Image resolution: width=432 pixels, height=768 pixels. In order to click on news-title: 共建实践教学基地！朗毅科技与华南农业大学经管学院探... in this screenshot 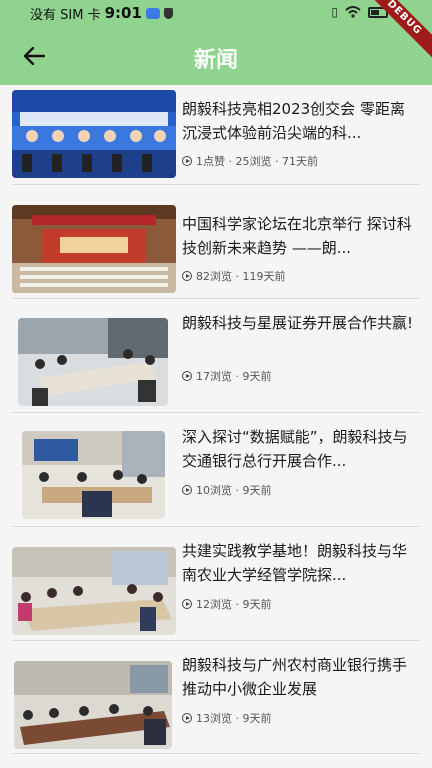, I will do `click(295, 563)`.